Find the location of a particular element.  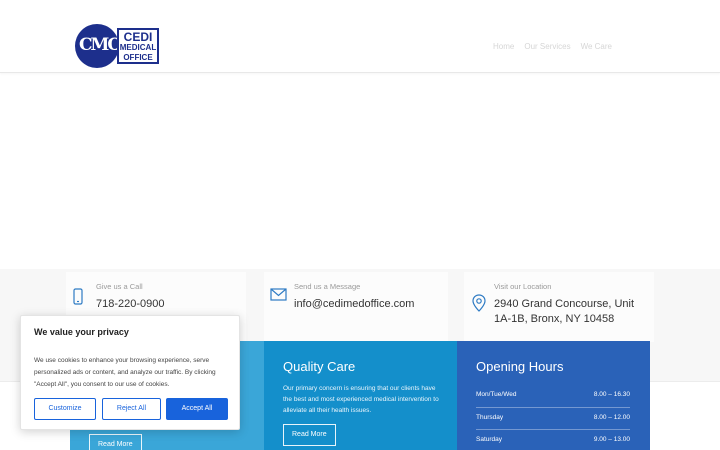

logo-wordmark: CEDI MEDICAL OFFICE is located at coordinates (138, 46).